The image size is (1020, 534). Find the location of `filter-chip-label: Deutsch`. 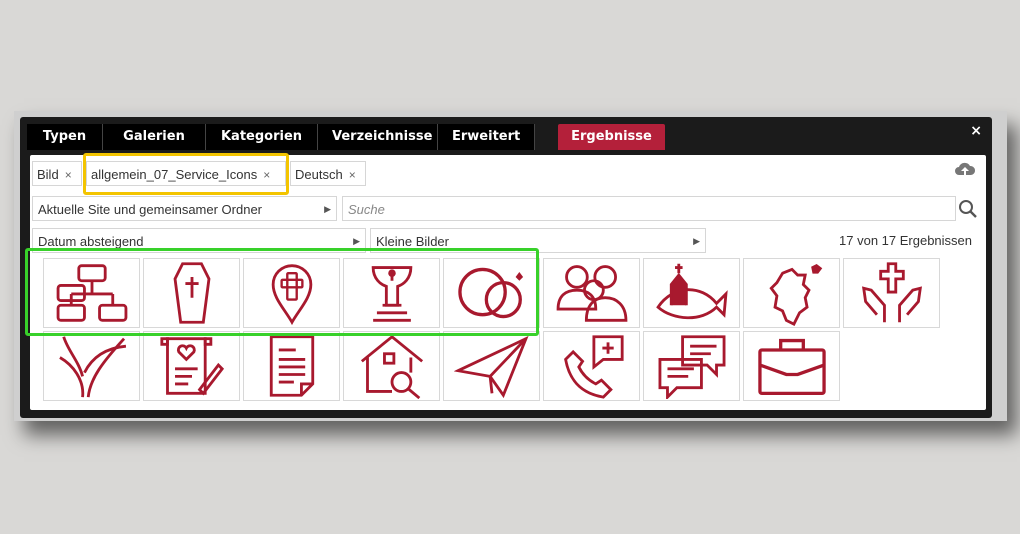

filter-chip-label: Deutsch is located at coordinates (319, 174).